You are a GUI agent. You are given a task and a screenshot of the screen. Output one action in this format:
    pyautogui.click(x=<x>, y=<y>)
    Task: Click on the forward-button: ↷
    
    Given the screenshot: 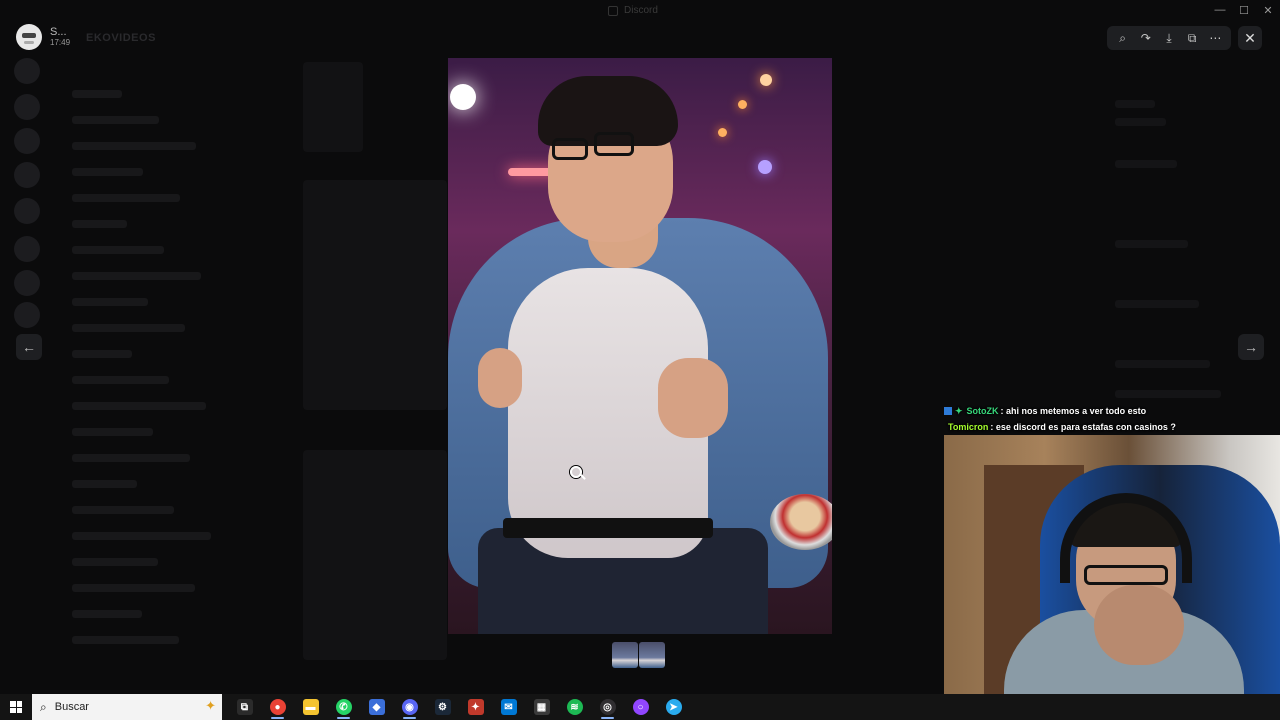 What is the action you would take?
    pyautogui.click(x=1146, y=38)
    